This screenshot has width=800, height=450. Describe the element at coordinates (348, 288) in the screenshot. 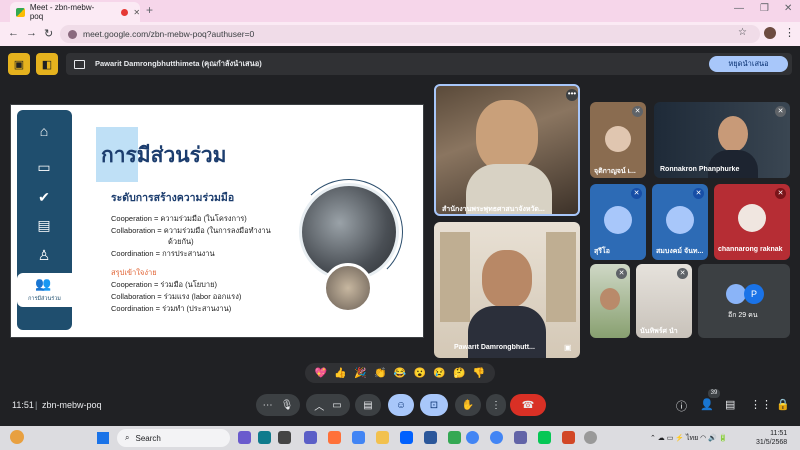

I see `team-photo` at that location.